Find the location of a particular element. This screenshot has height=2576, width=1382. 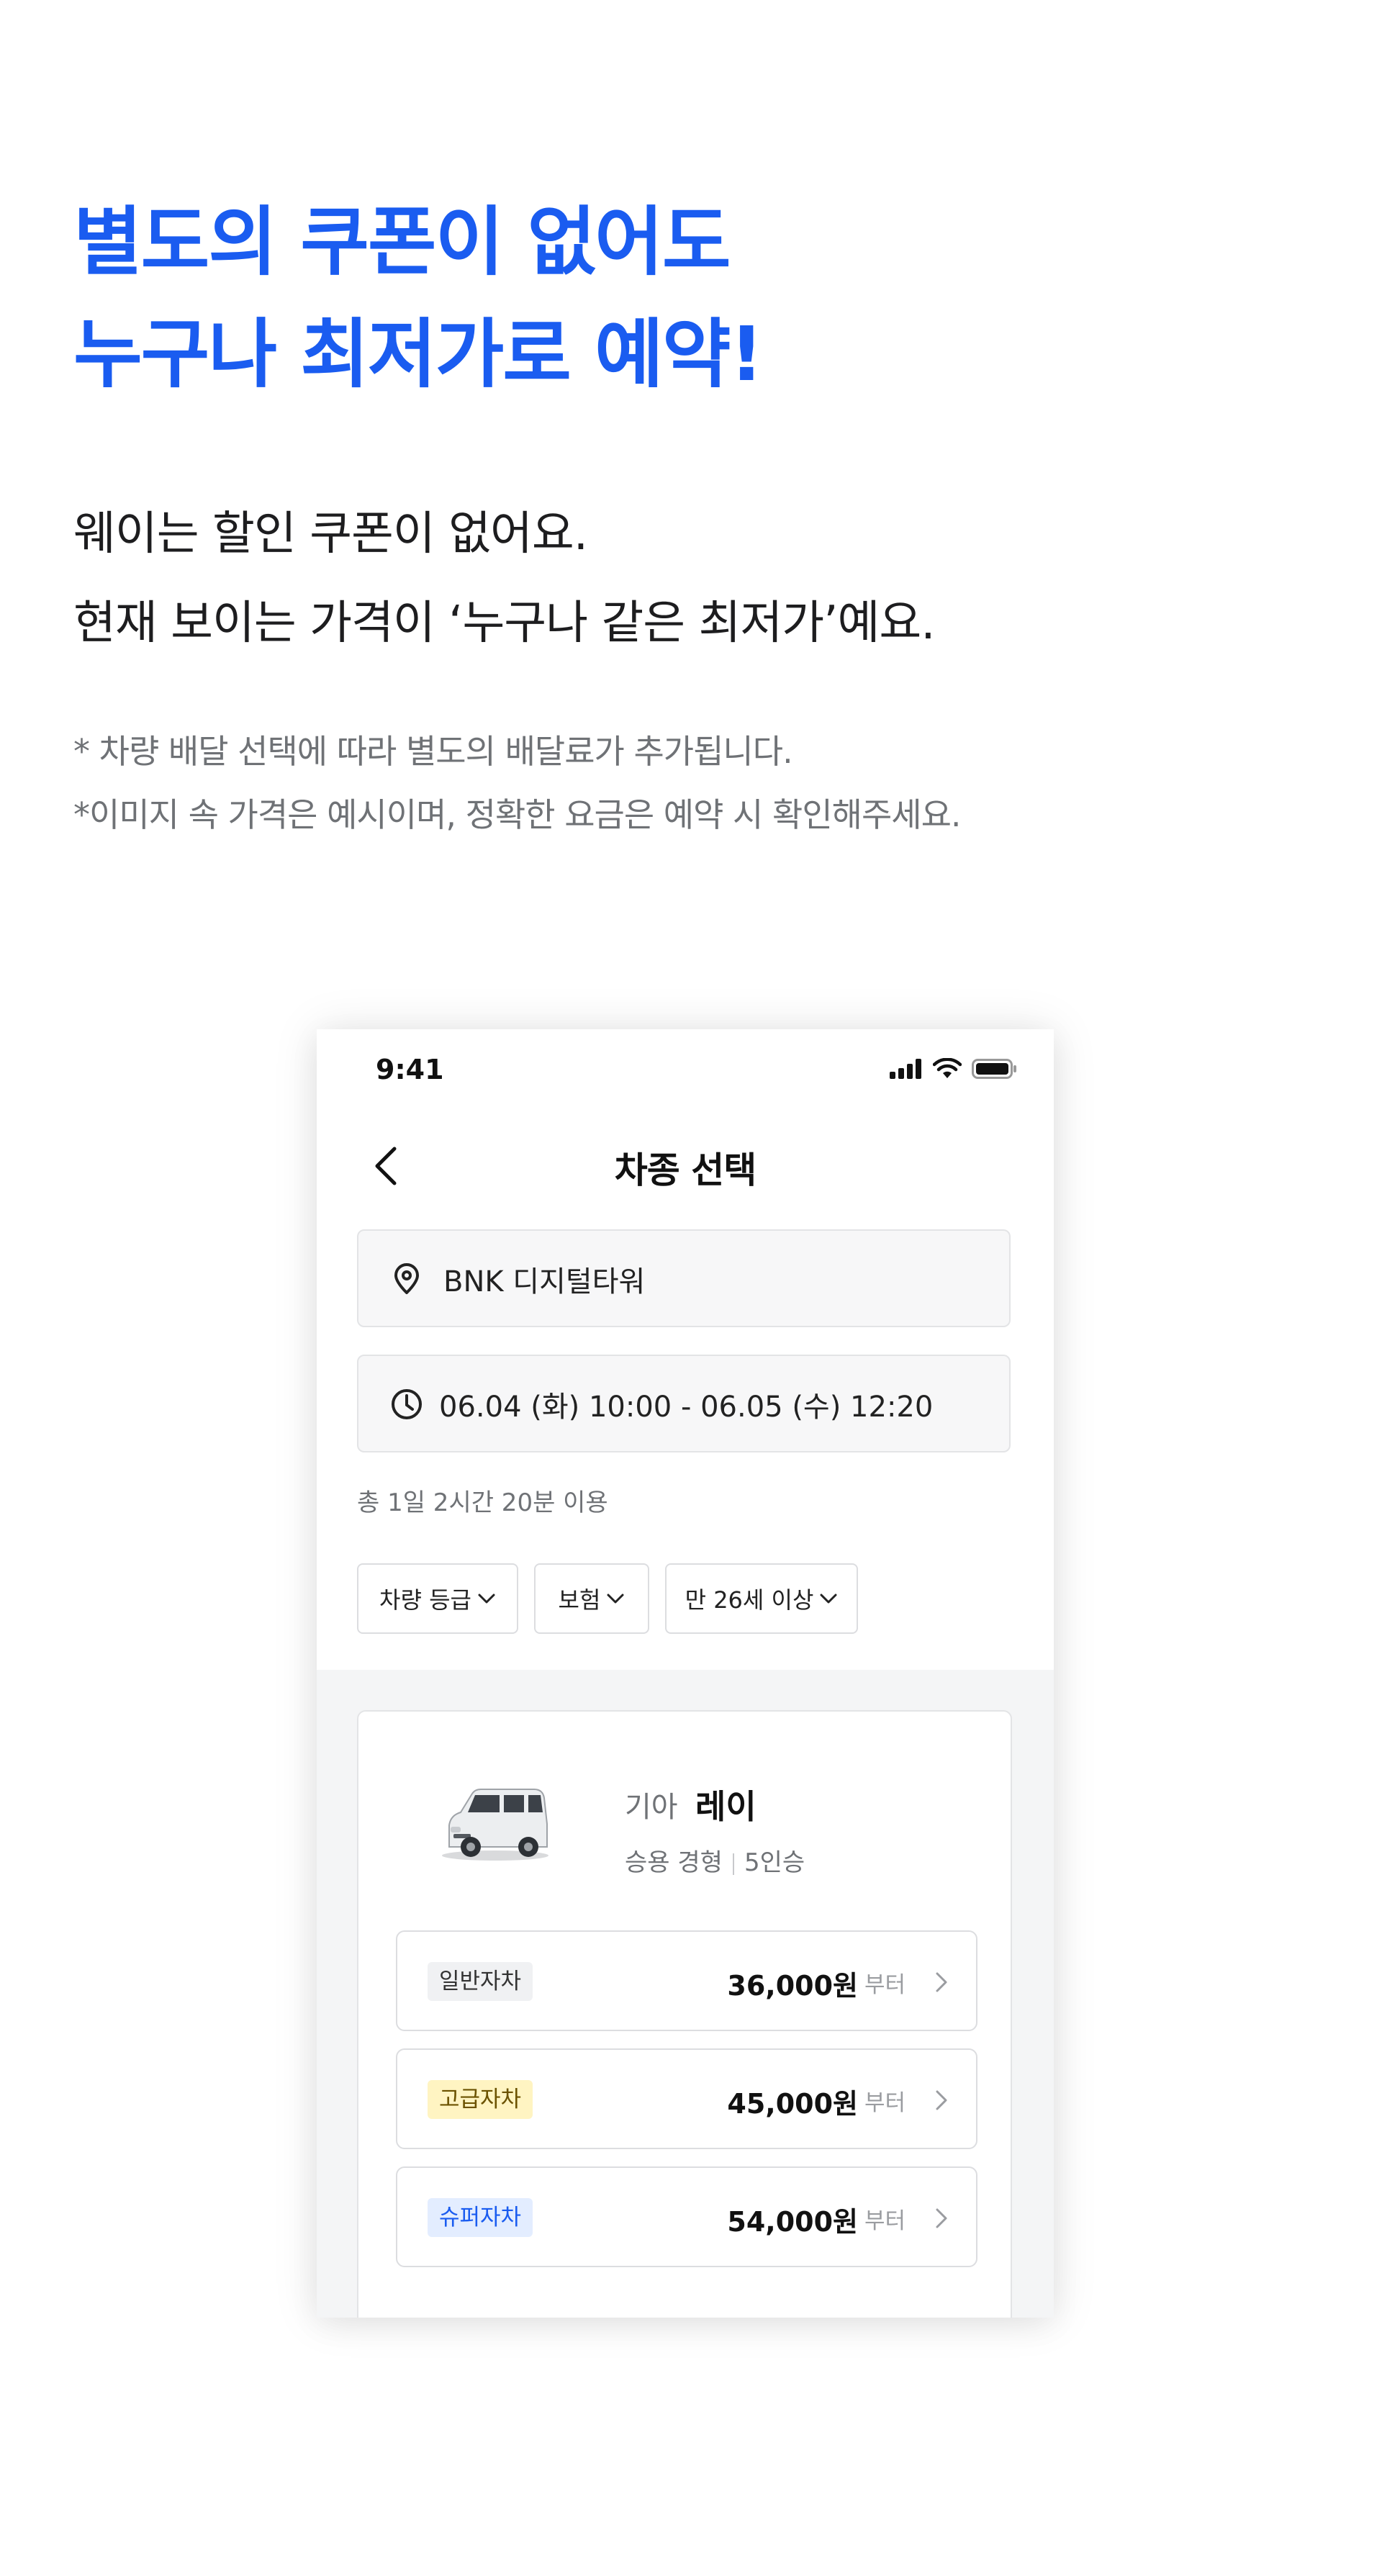

wifi-icon is located at coordinates (947, 1068).